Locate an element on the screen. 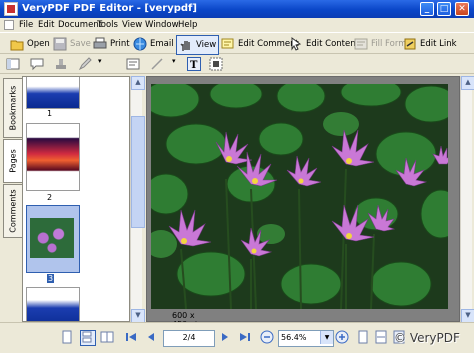 The width and height of the screenshot is (474, 353). continuous-page-icon is located at coordinates (88, 338).